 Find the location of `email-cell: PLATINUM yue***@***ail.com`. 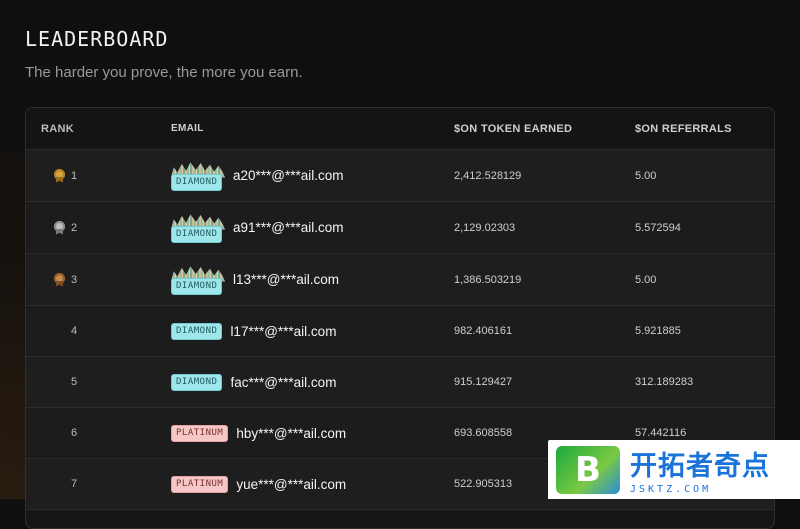

email-cell: PLATINUM yue***@***ail.com is located at coordinates (312, 484).